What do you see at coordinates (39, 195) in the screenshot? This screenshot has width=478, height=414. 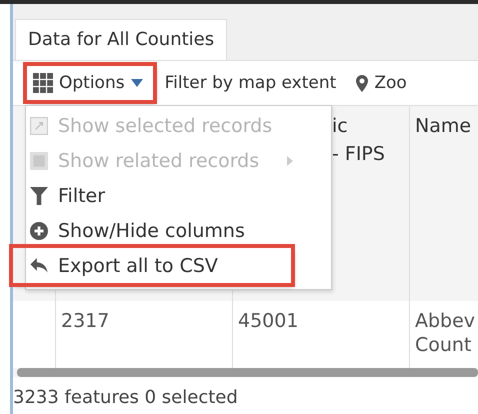 I see `funnel-icon` at bounding box center [39, 195].